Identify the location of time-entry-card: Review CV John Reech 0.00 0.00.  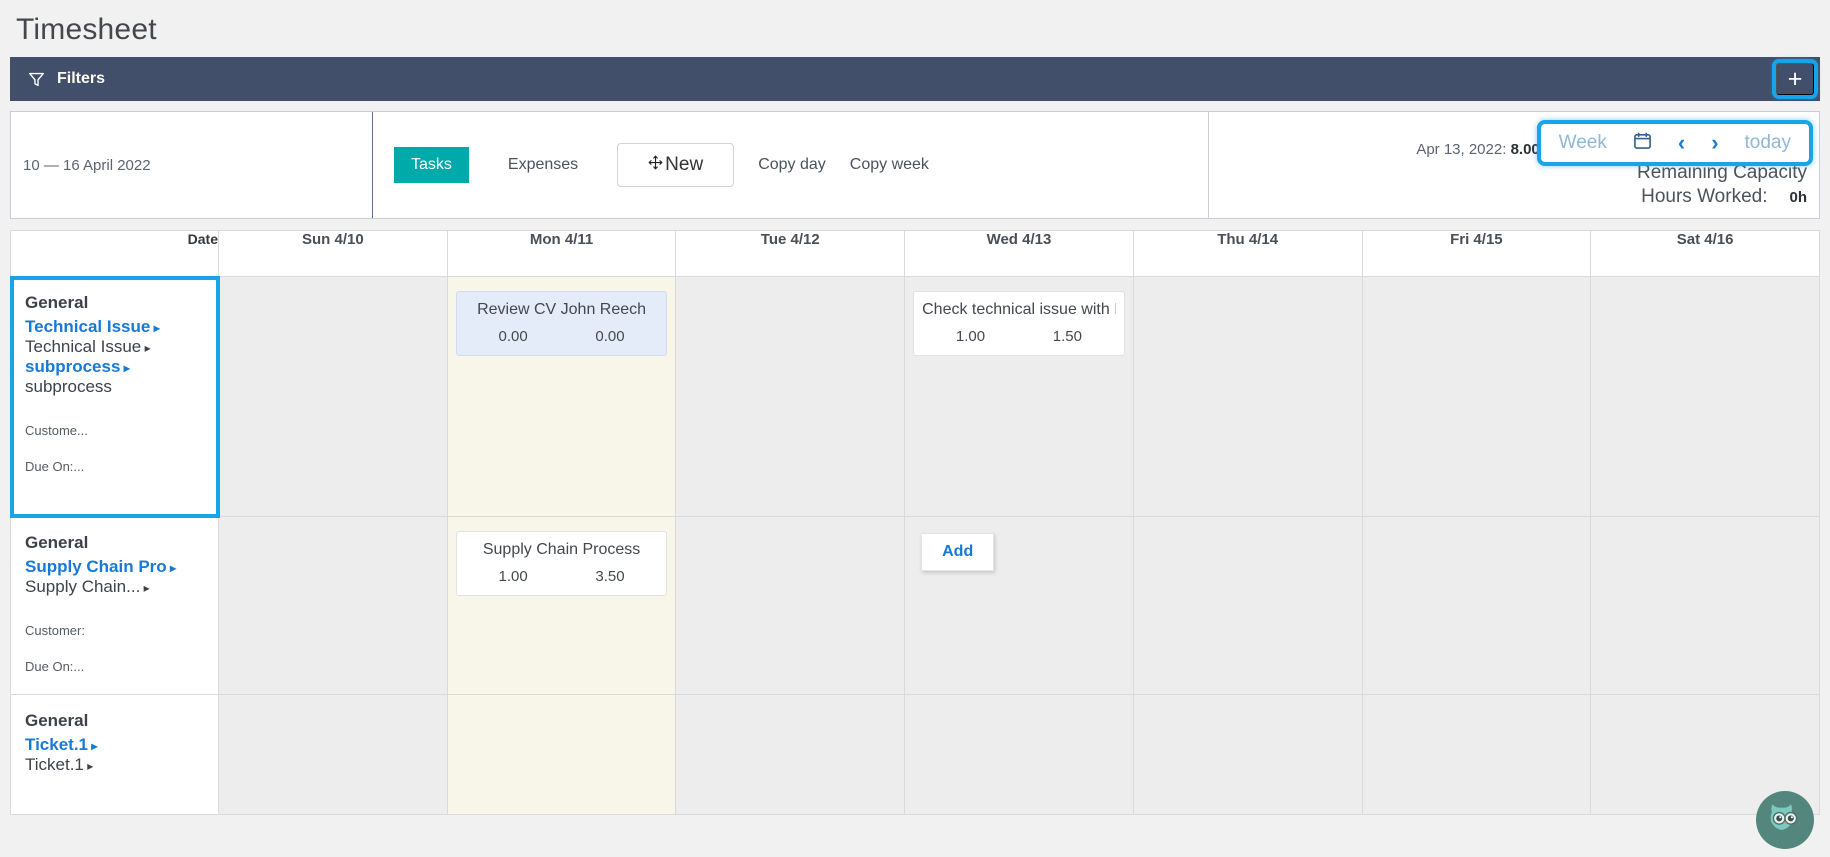
(561, 323).